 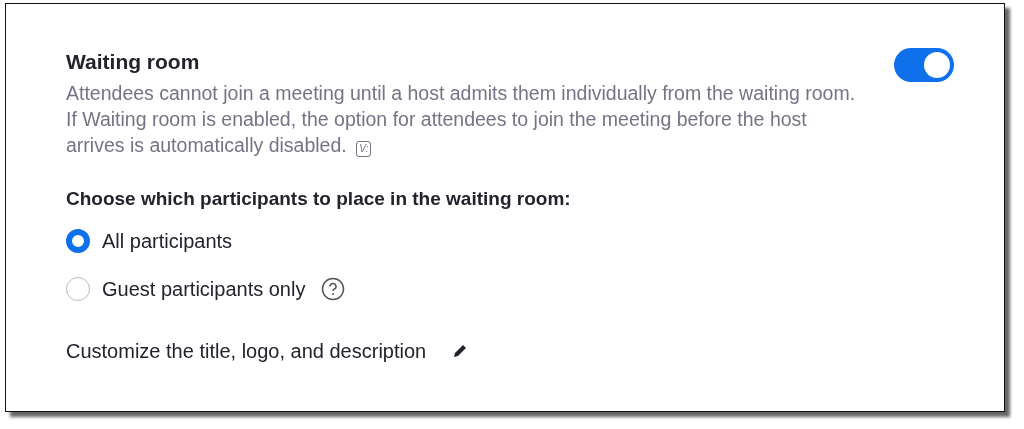 I want to click on help-icon, so click(x=333, y=289).